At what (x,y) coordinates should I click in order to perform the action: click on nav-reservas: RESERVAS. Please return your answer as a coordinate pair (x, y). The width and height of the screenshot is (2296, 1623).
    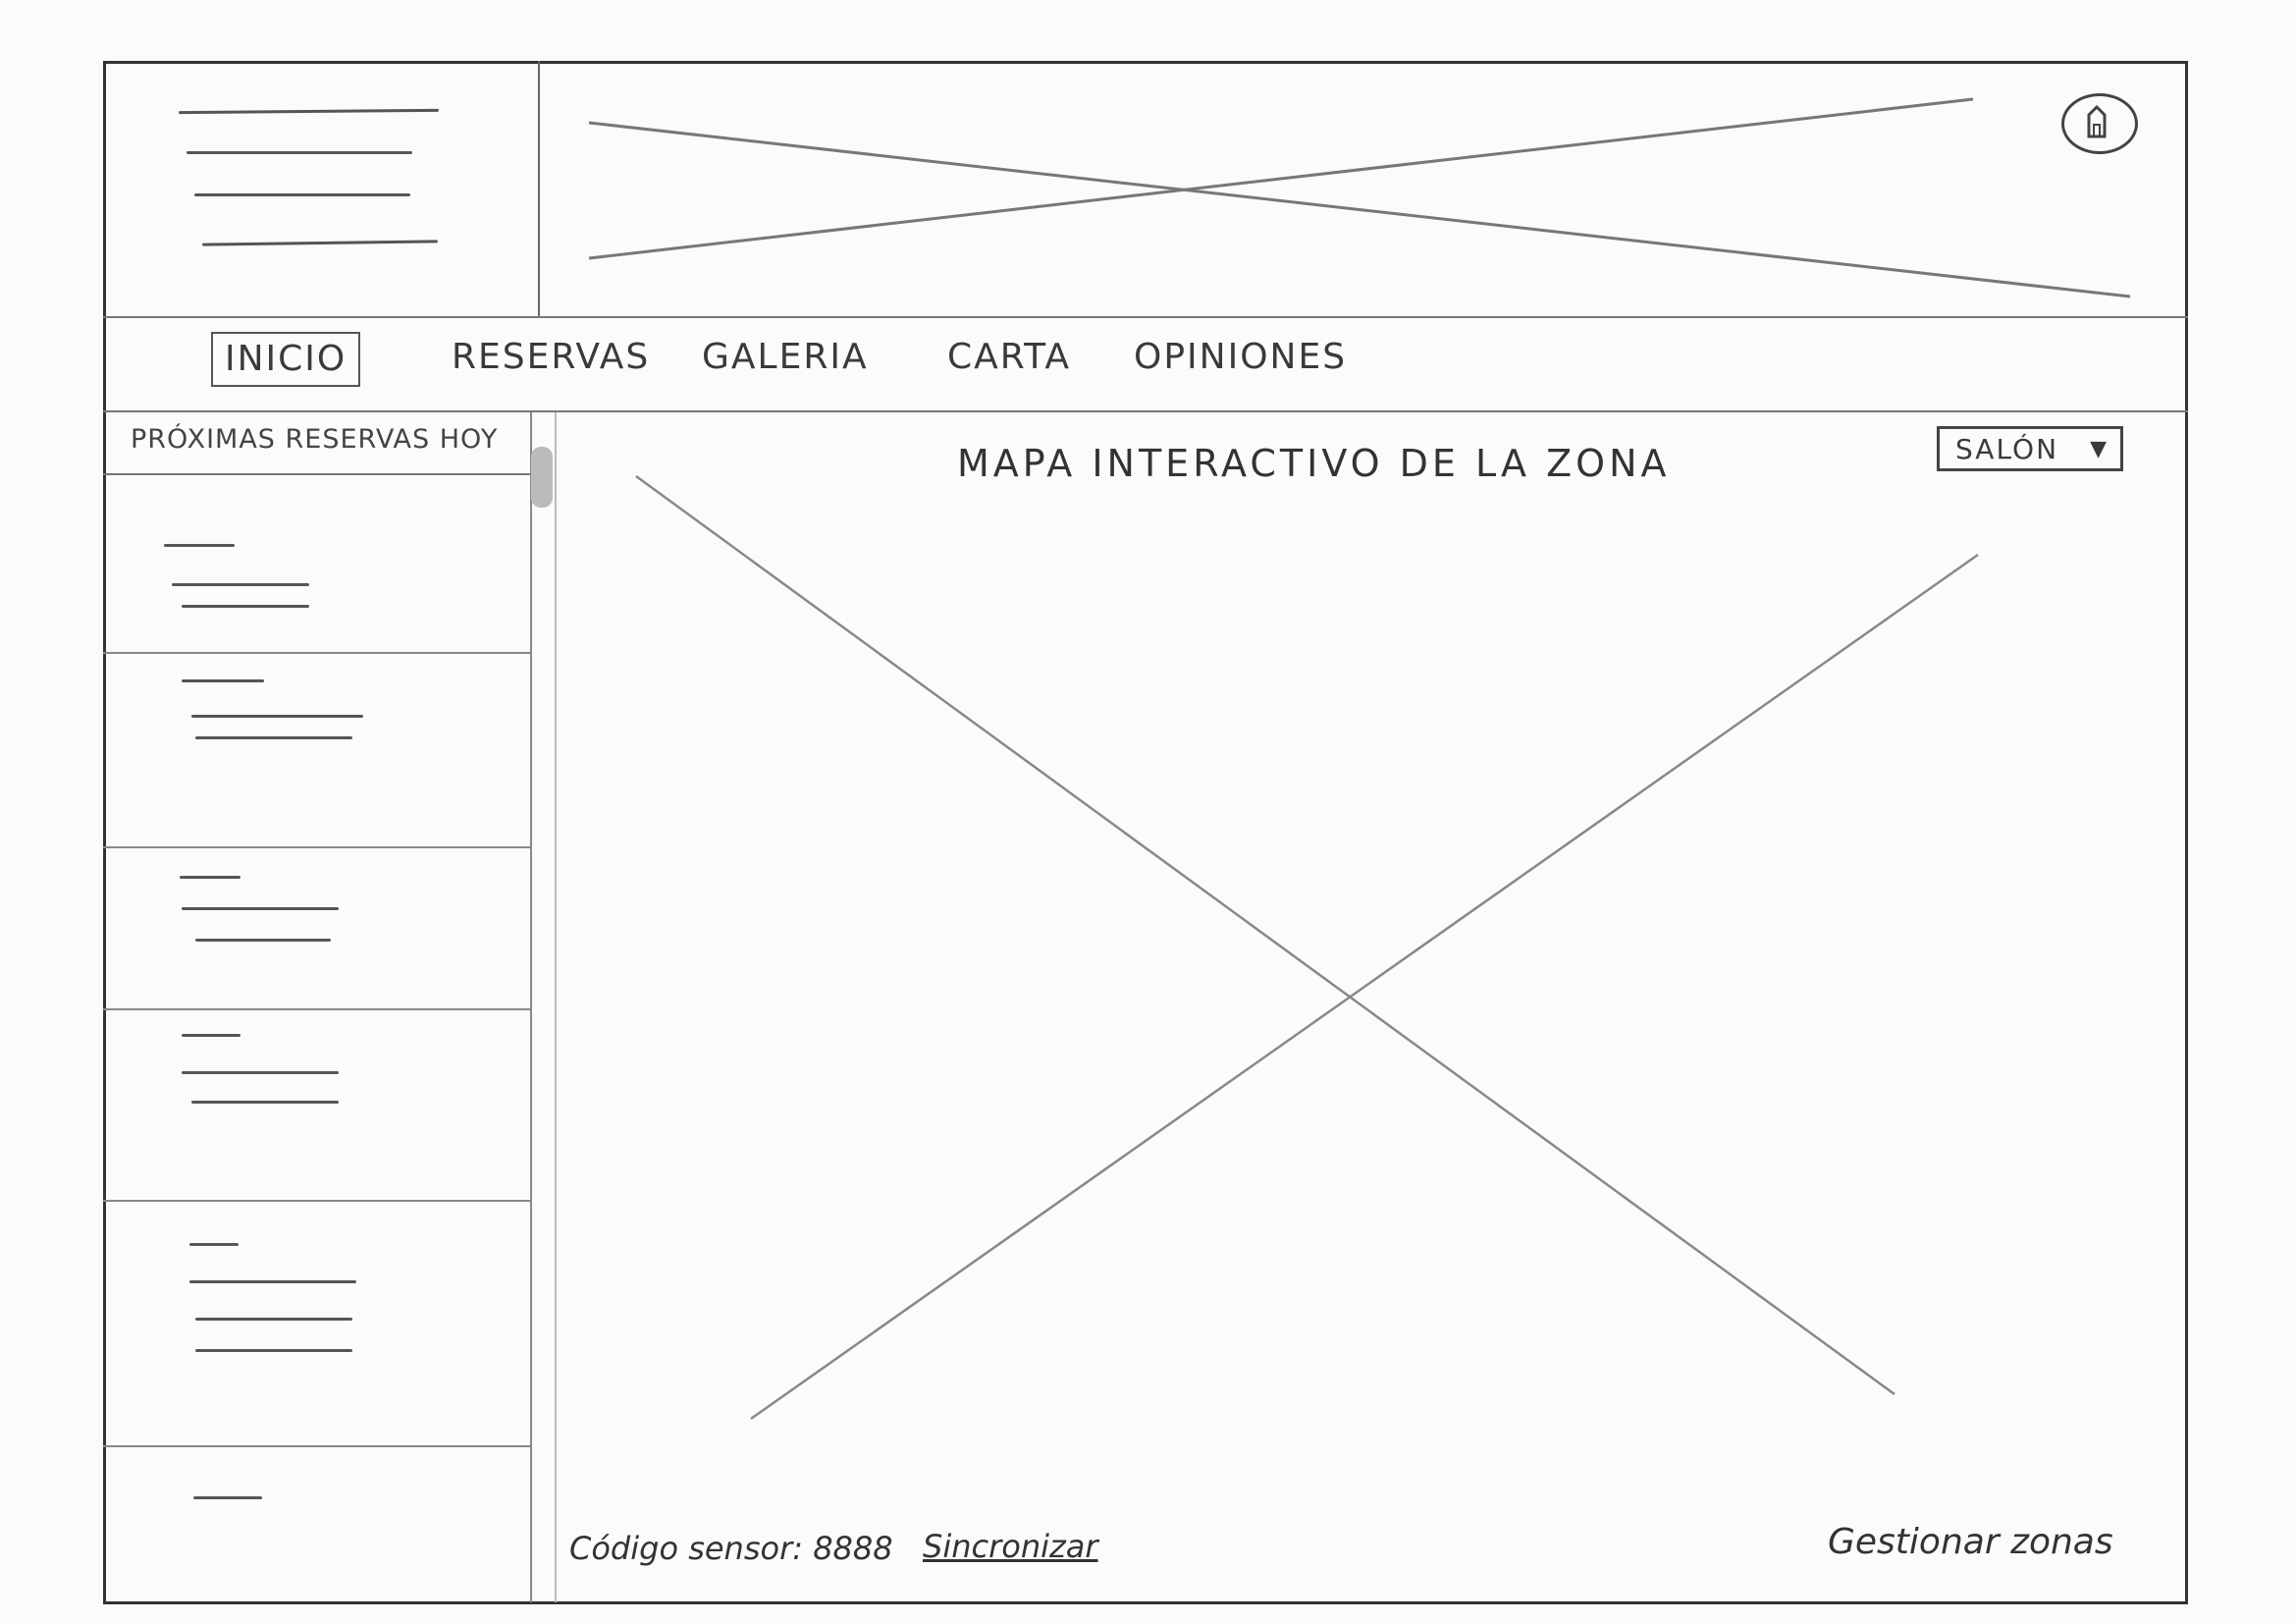
    Looking at the image, I should click on (551, 357).